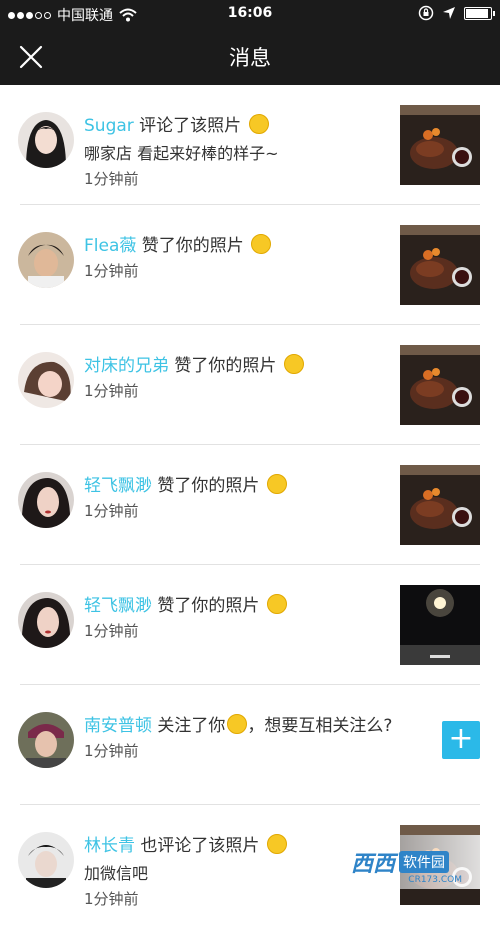 This screenshot has height=925, width=500. Describe the element at coordinates (118, 726) in the screenshot. I see `user-name: 南安普顿` at that location.